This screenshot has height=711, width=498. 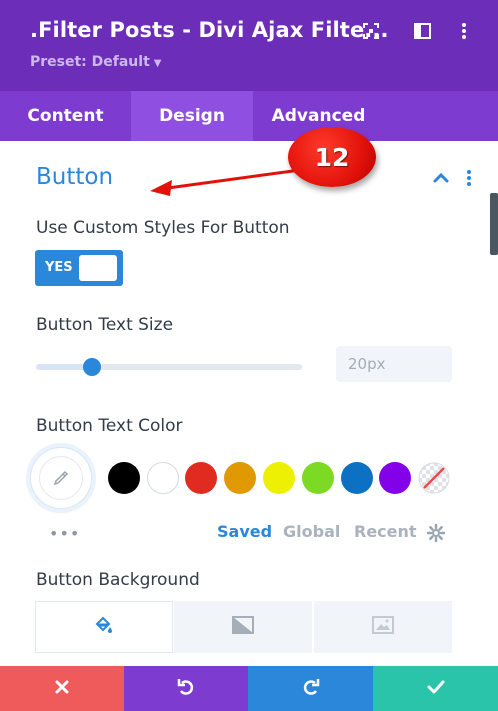 What do you see at coordinates (225, 182) in the screenshot?
I see `annotation-arrow` at bounding box center [225, 182].